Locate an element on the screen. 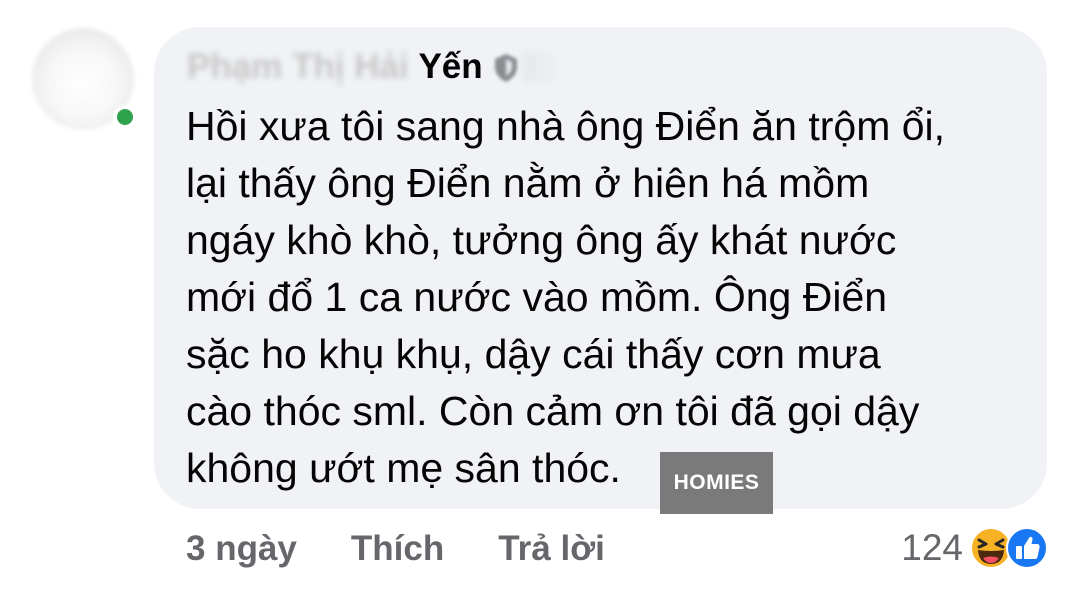  comment-line: không ướt mẹ sân thóc. is located at coordinates (403, 468).